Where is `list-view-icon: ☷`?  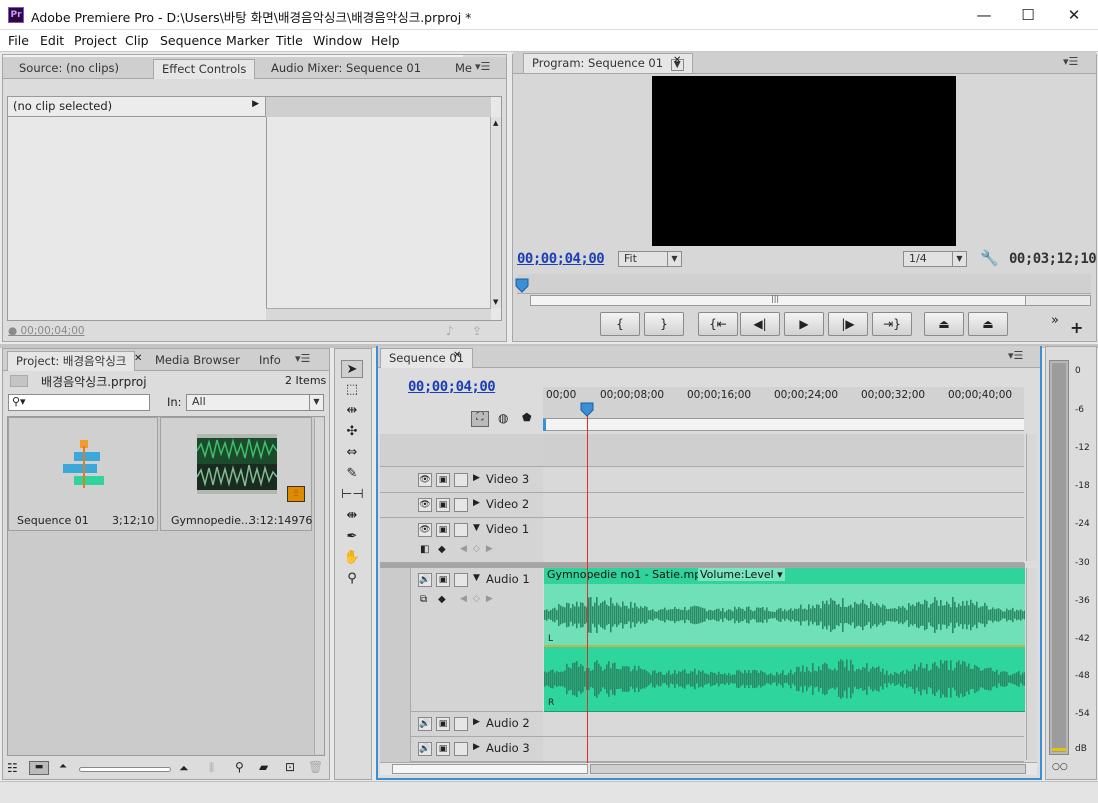
list-view-icon: ☷ is located at coordinates (12, 768).